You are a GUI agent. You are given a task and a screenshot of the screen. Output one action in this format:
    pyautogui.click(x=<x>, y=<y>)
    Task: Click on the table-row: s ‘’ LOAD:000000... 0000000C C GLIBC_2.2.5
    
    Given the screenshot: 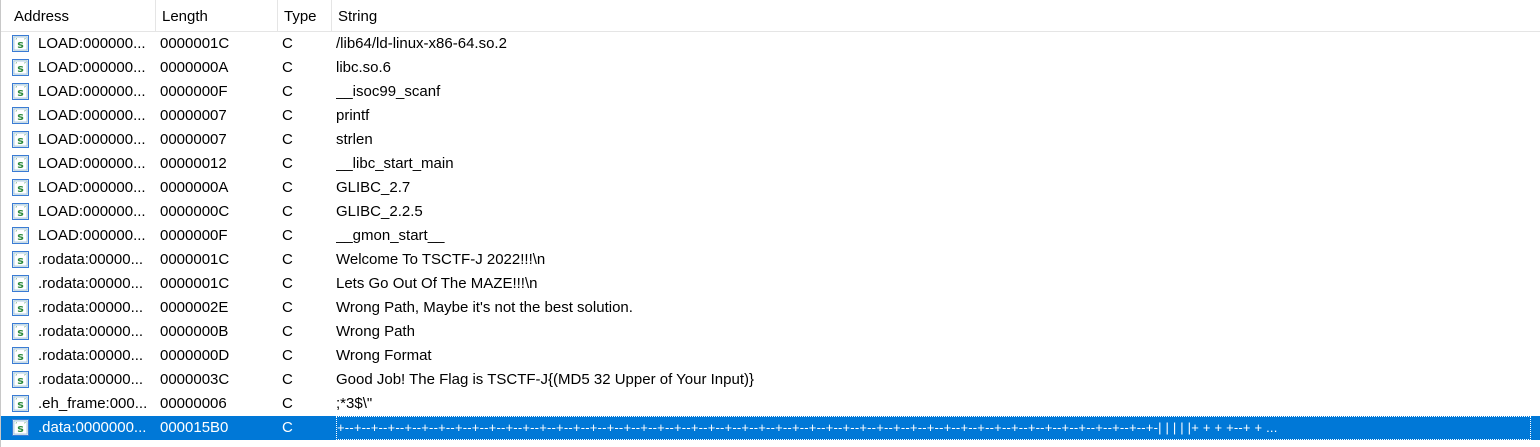 What is the action you would take?
    pyautogui.click(x=770, y=212)
    